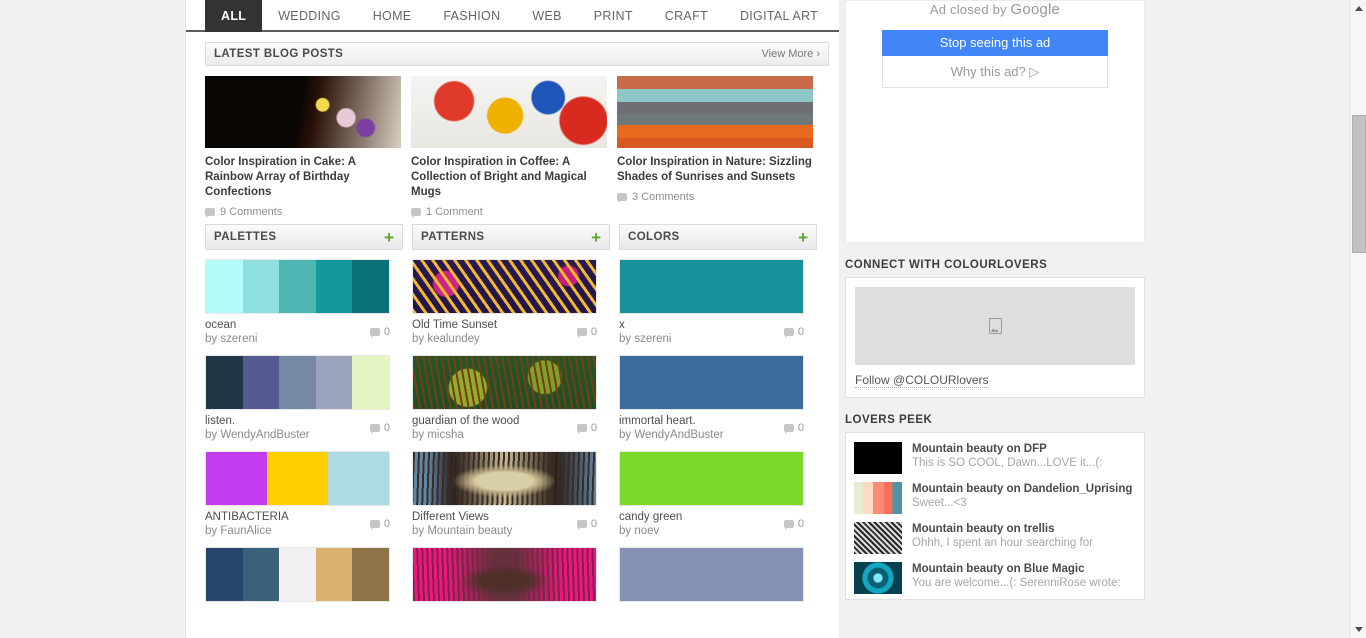 The image size is (1366, 638). What do you see at coordinates (392, 16) in the screenshot?
I see `nav-item-home: HOME` at bounding box center [392, 16].